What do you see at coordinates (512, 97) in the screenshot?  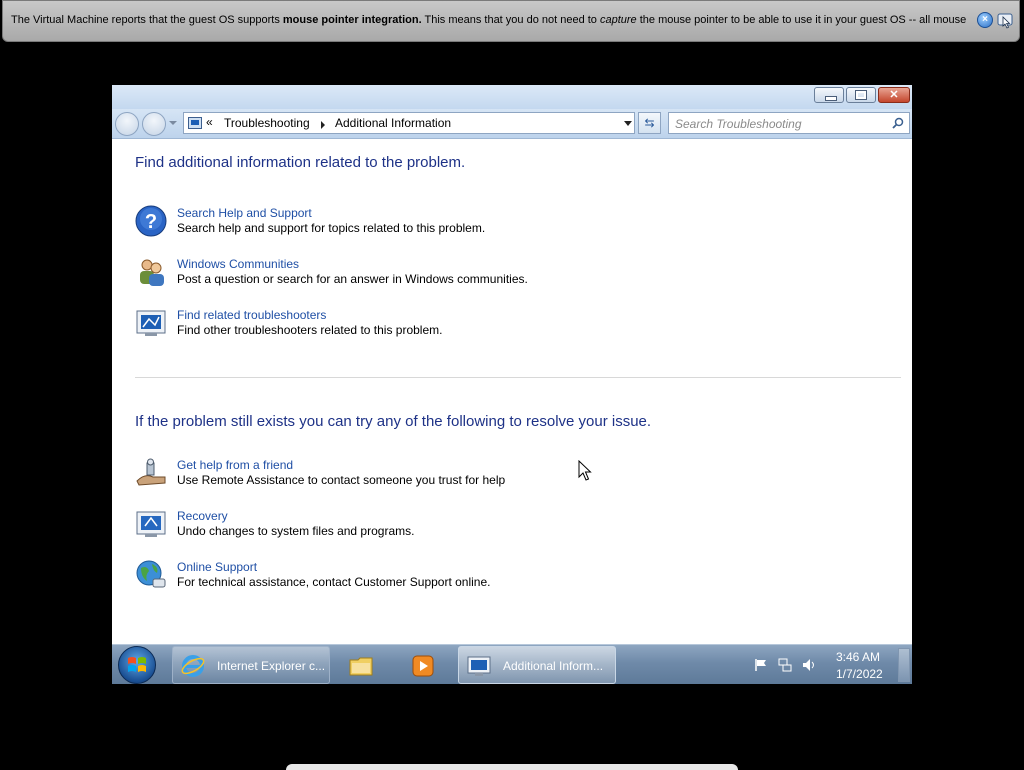 I see `window-titlebar: ✕` at bounding box center [512, 97].